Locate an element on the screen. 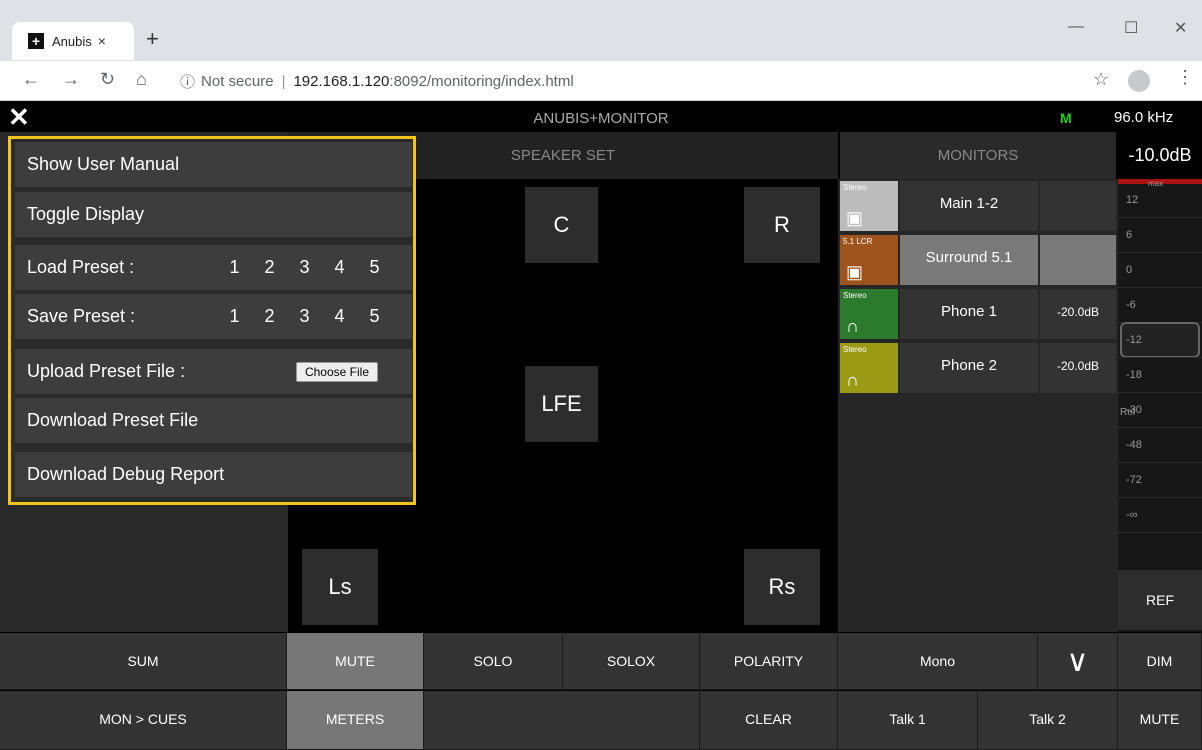 This screenshot has height=750, width=1202. talk1-button: Talk 1 is located at coordinates (908, 720).